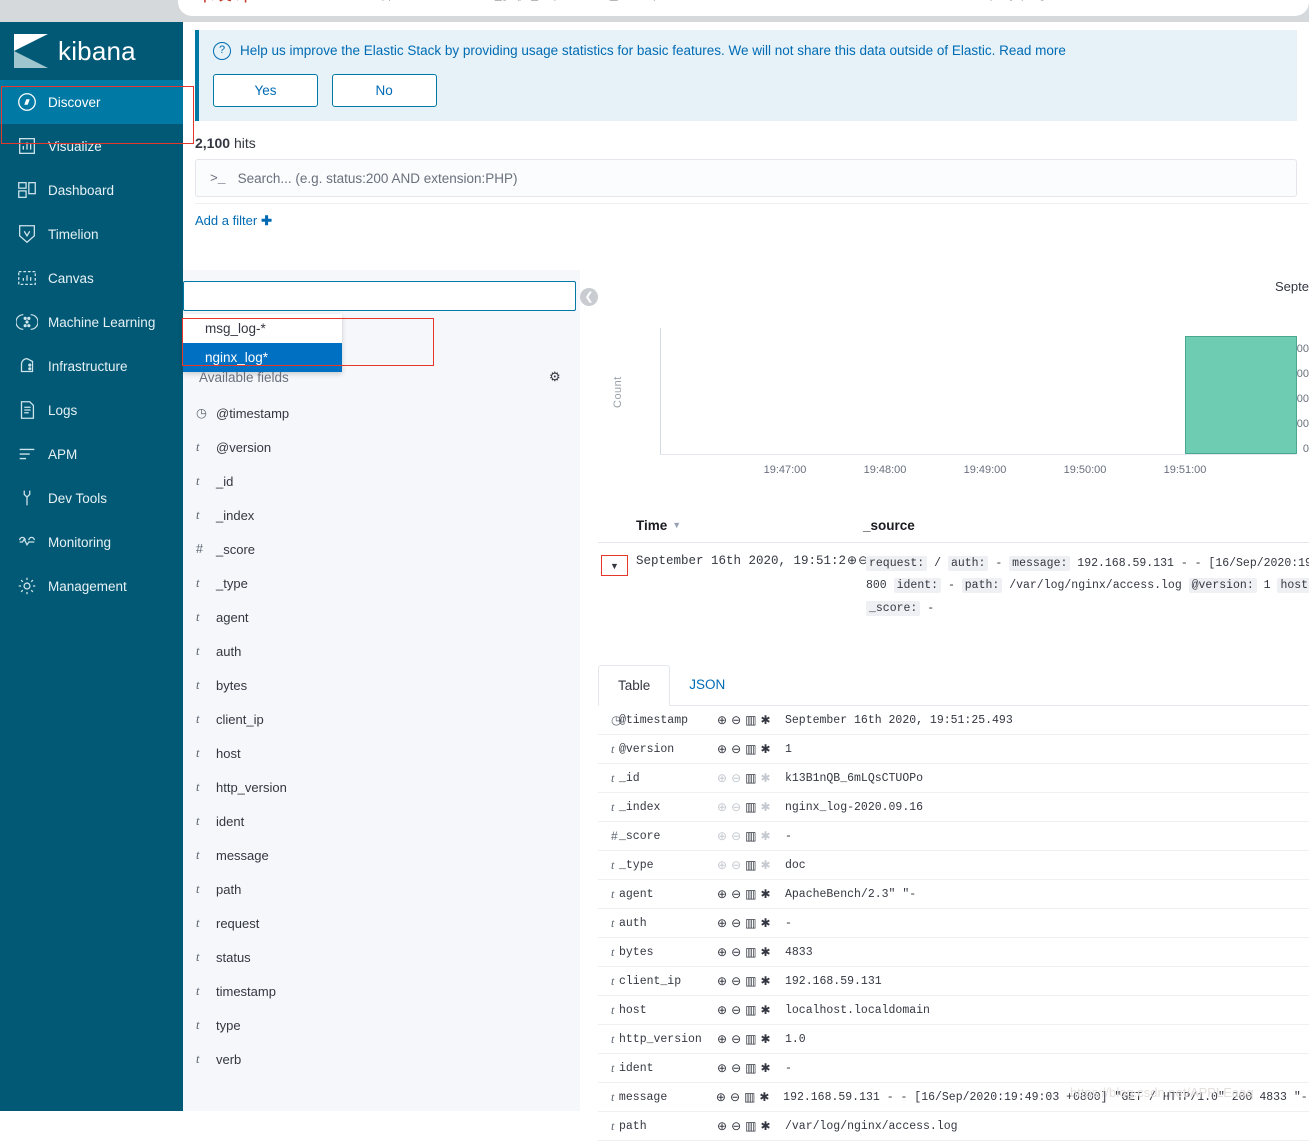  I want to click on index-pattern-dropdown: msg_log-* nginx_log*, so click(262, 343).